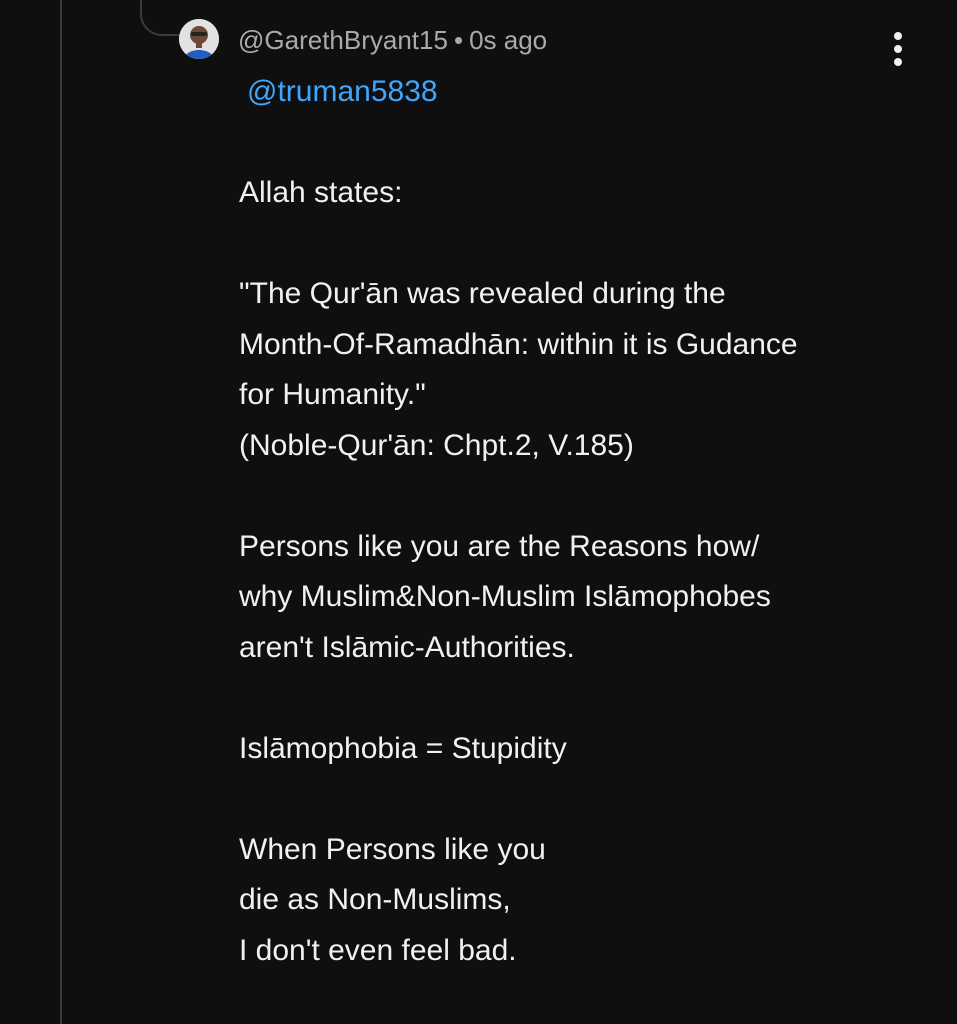 The image size is (957, 1024). Describe the element at coordinates (342, 92) in the screenshot. I see `mention-link: @truman5838` at that location.